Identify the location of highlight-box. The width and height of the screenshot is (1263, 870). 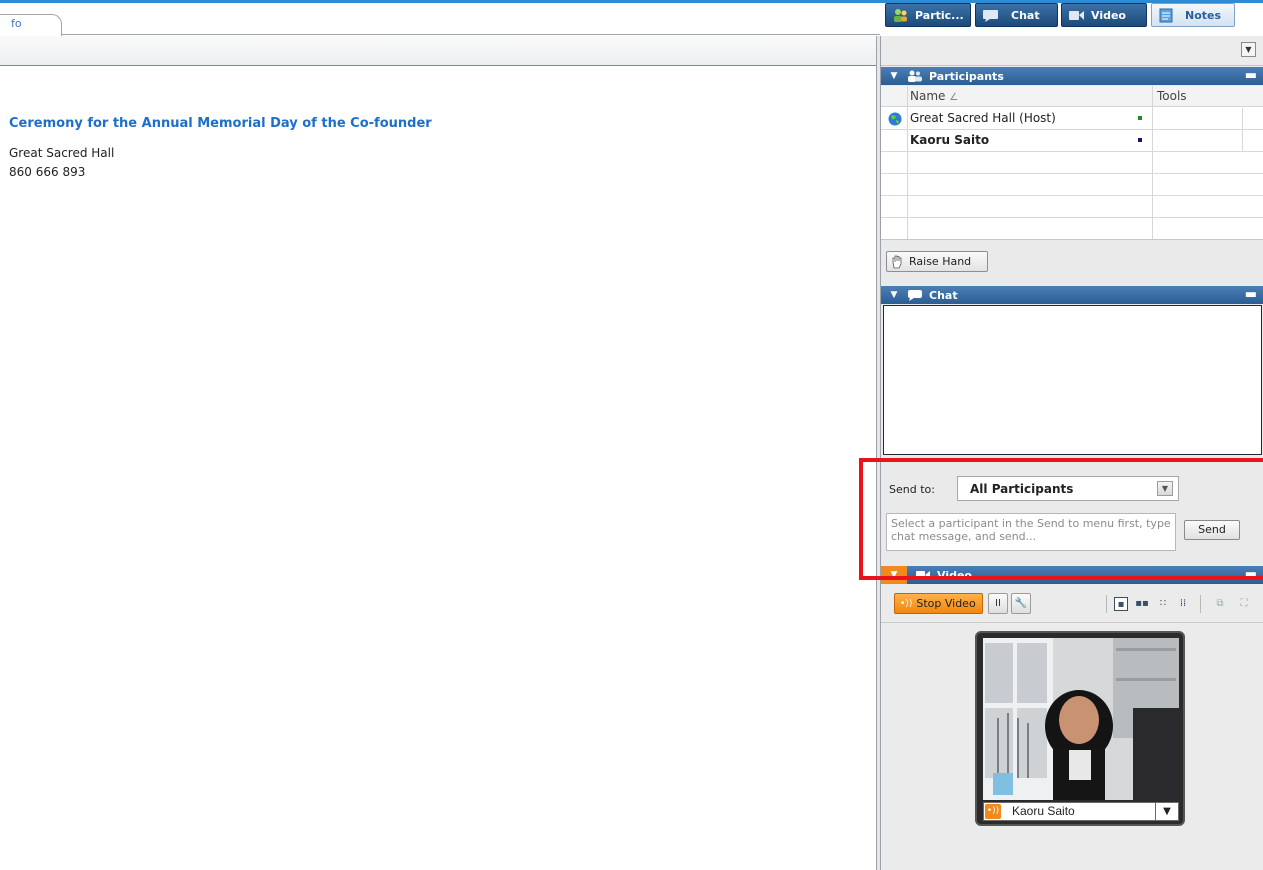
(1061, 519).